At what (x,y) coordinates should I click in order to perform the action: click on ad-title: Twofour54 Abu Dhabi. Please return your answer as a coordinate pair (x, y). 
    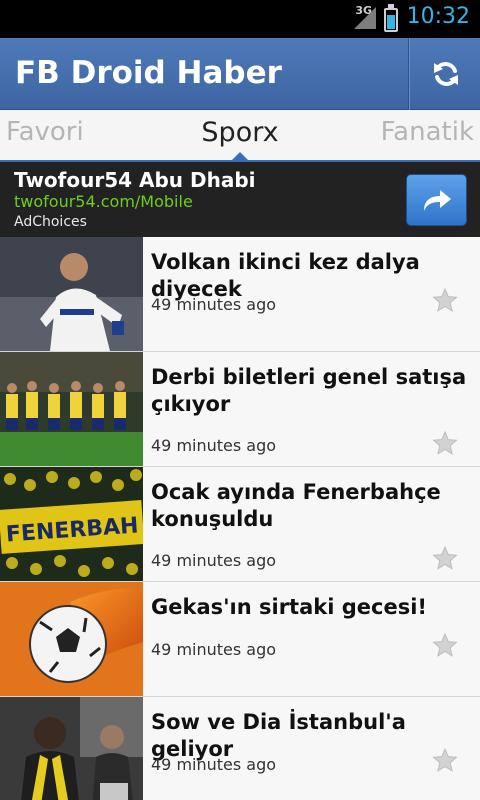
    Looking at the image, I should click on (135, 180).